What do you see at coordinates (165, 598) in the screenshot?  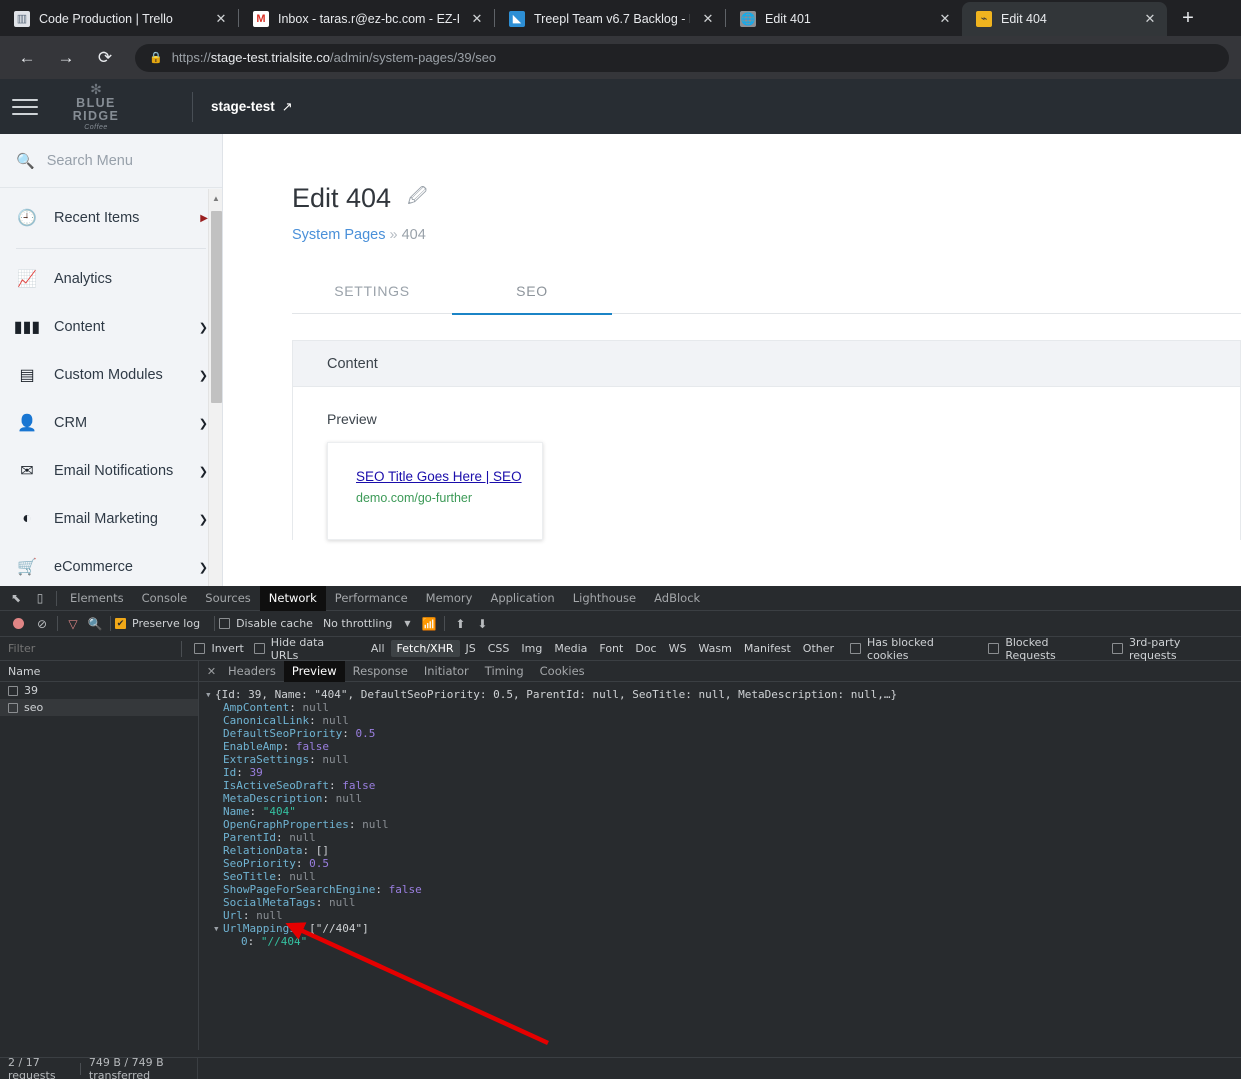 I see `devtools-tab-console: Console` at bounding box center [165, 598].